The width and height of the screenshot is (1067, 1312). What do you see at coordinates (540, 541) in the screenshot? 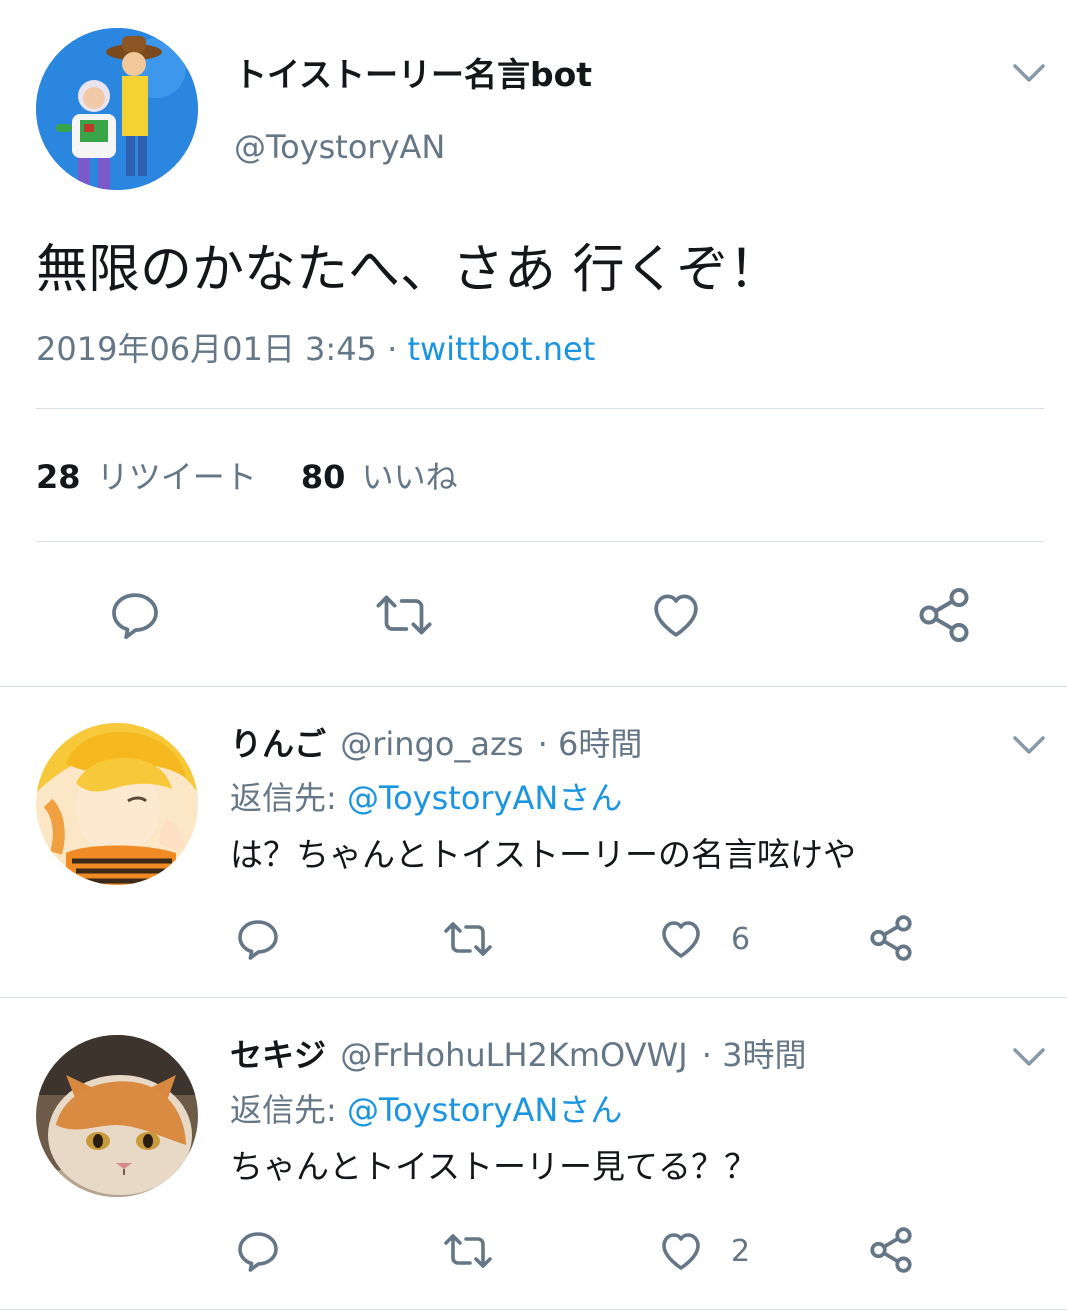
I see `divider-stats` at bounding box center [540, 541].